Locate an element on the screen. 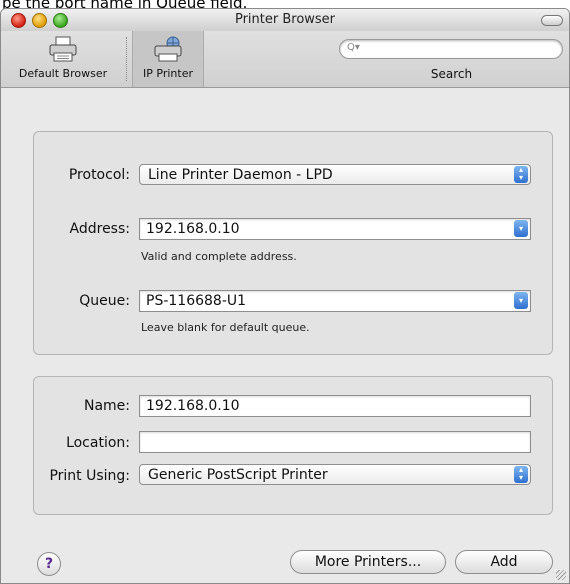 This screenshot has height=584, width=570. search-area: Q▾ Search is located at coordinates (451, 59).